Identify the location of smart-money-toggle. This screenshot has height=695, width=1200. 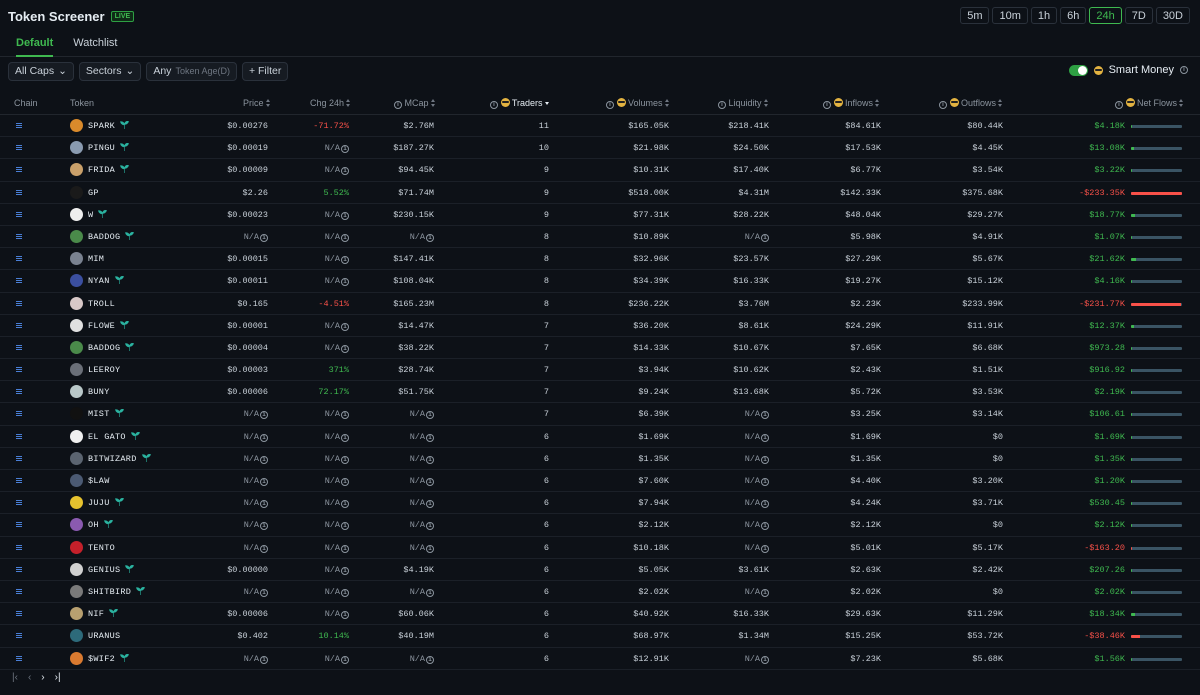
(1078, 70).